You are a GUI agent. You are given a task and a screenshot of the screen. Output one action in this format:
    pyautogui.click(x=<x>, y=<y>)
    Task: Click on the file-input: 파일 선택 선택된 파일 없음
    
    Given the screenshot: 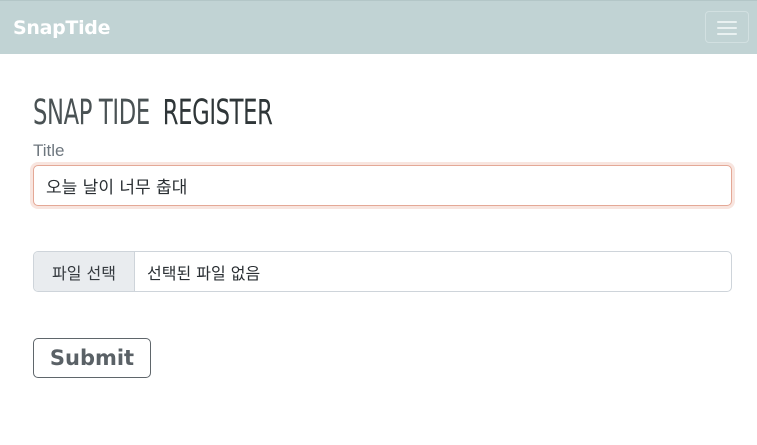 What is the action you would take?
    pyautogui.click(x=382, y=271)
    